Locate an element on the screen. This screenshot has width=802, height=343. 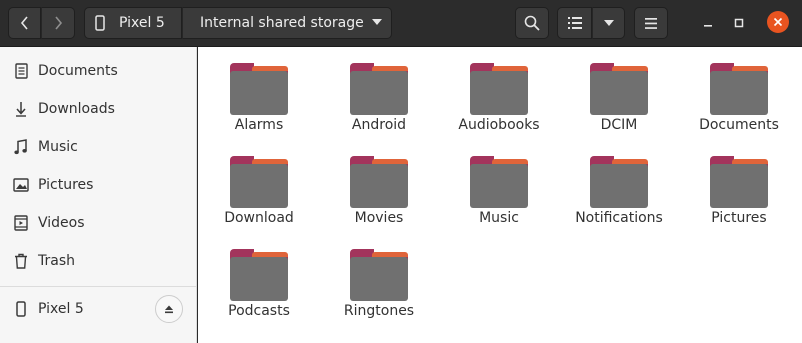
folder-item: Android is located at coordinates (379, 93).